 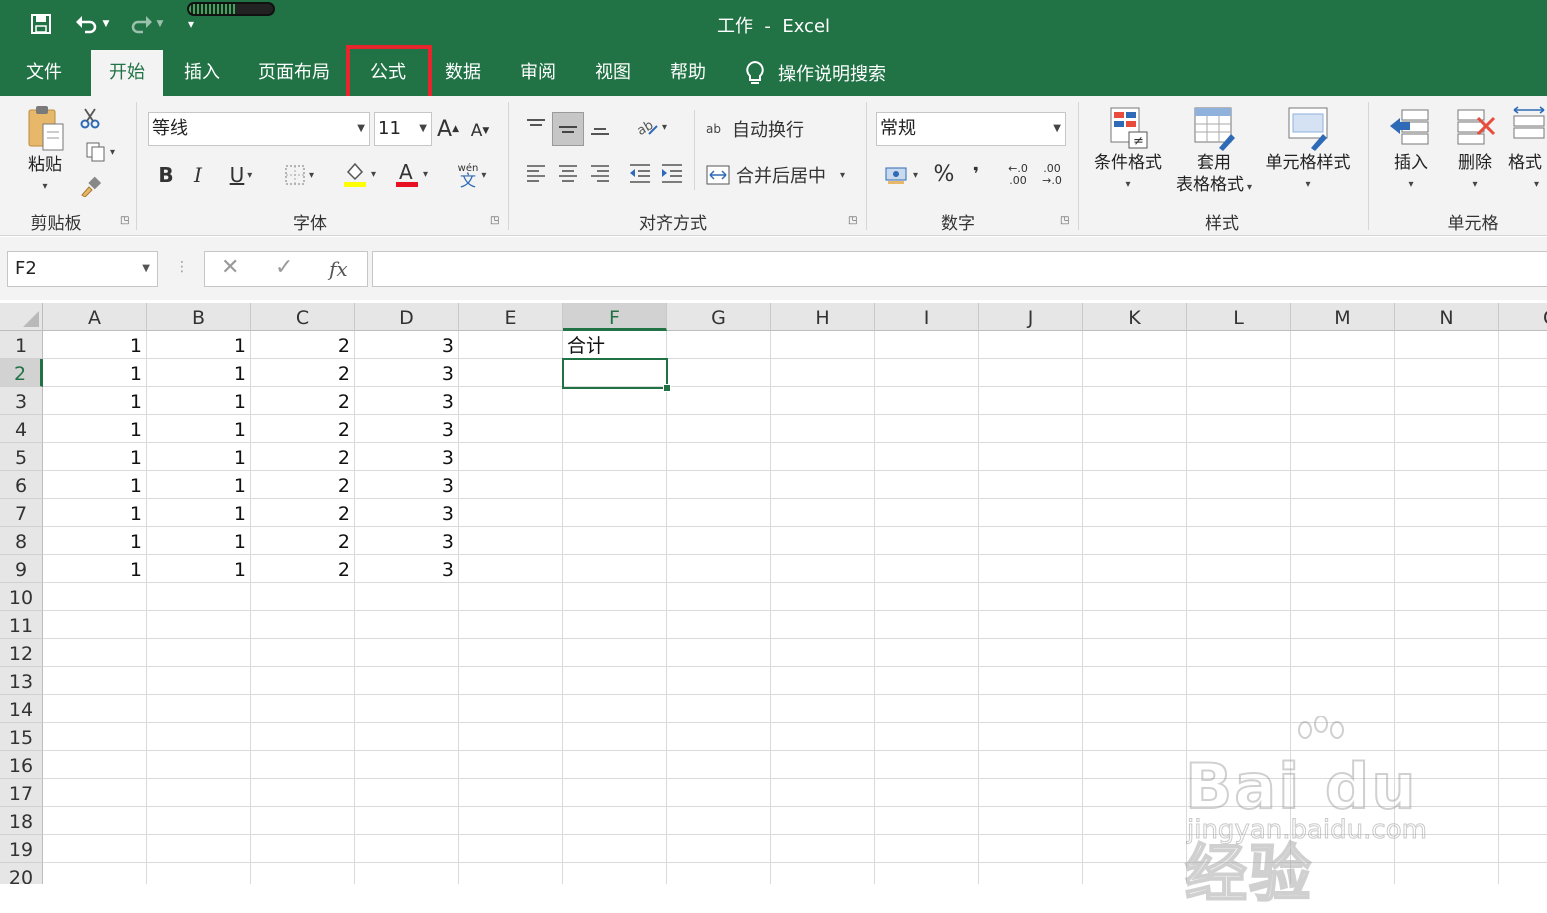 I want to click on cell-b12, so click(x=199, y=653).